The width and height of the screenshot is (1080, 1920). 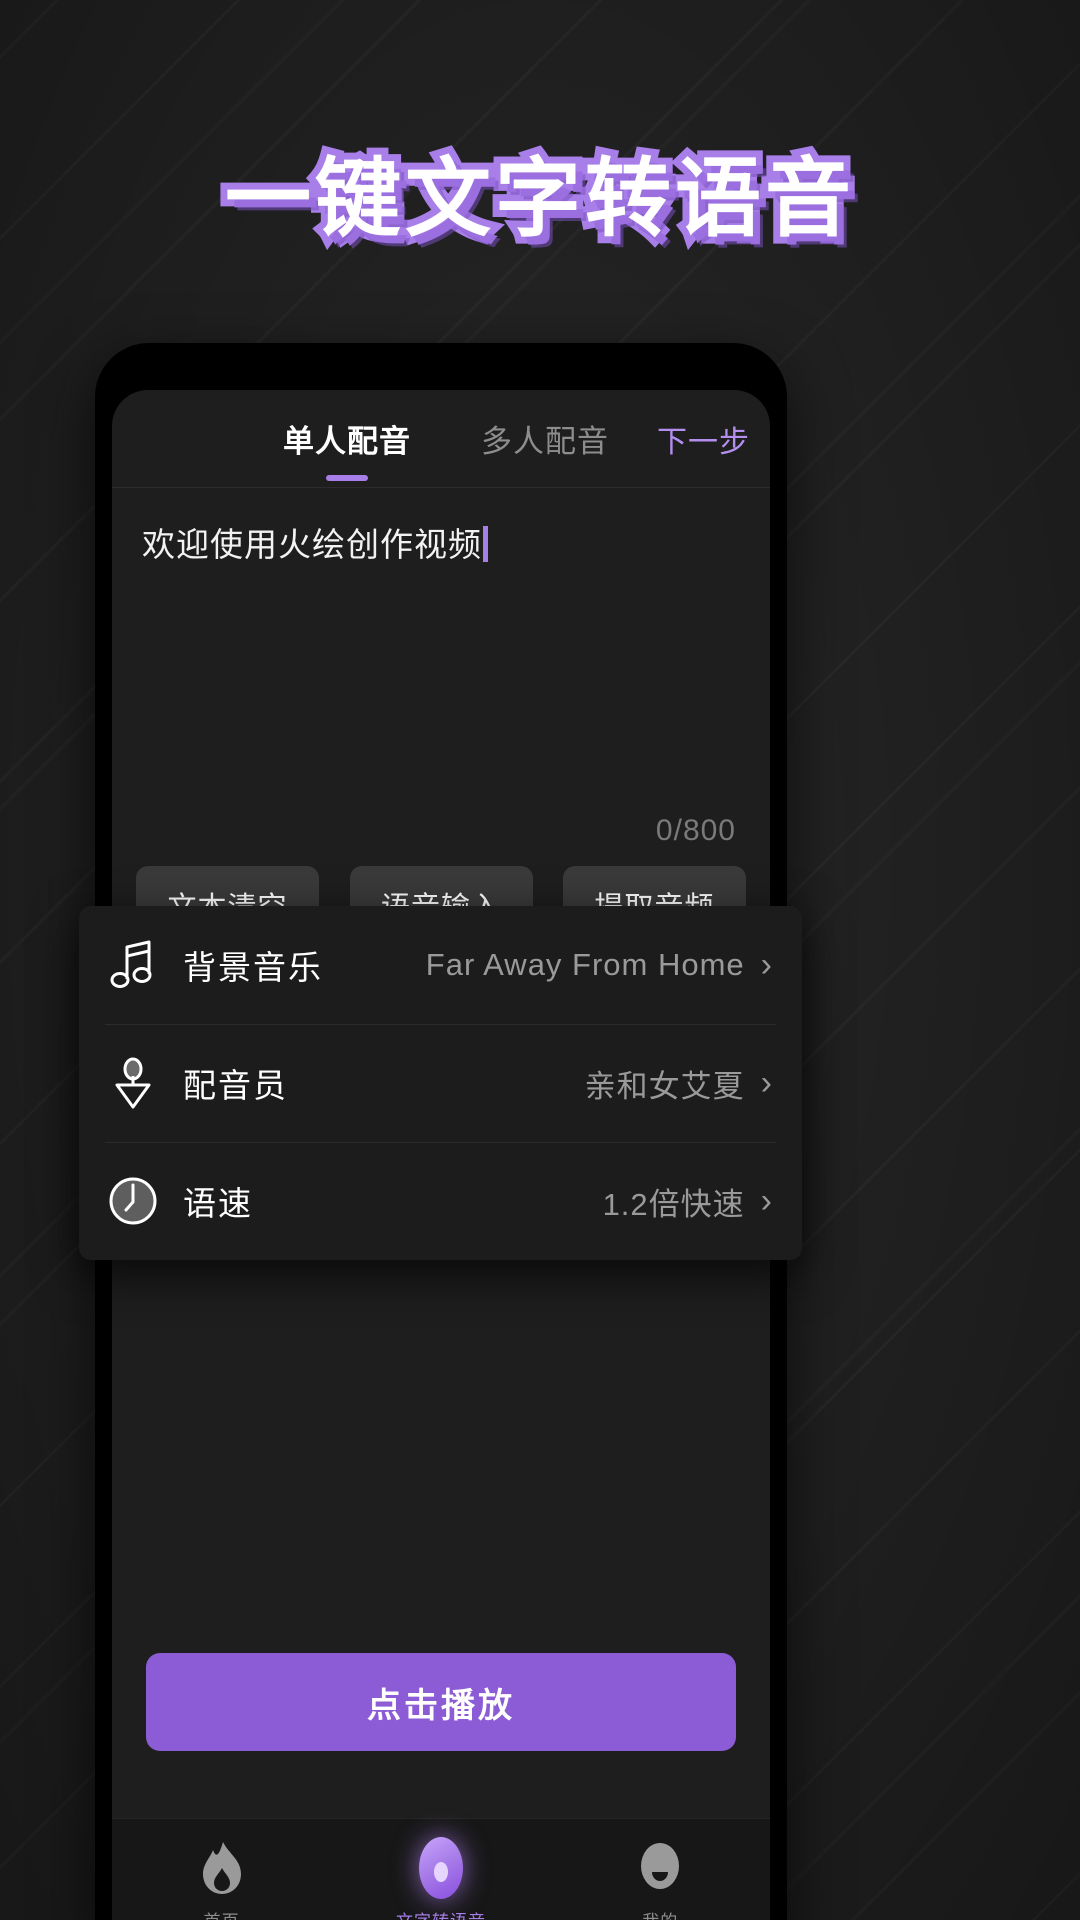 I want to click on tab-multi-dub-label: 多人配音, so click(x=545, y=441).